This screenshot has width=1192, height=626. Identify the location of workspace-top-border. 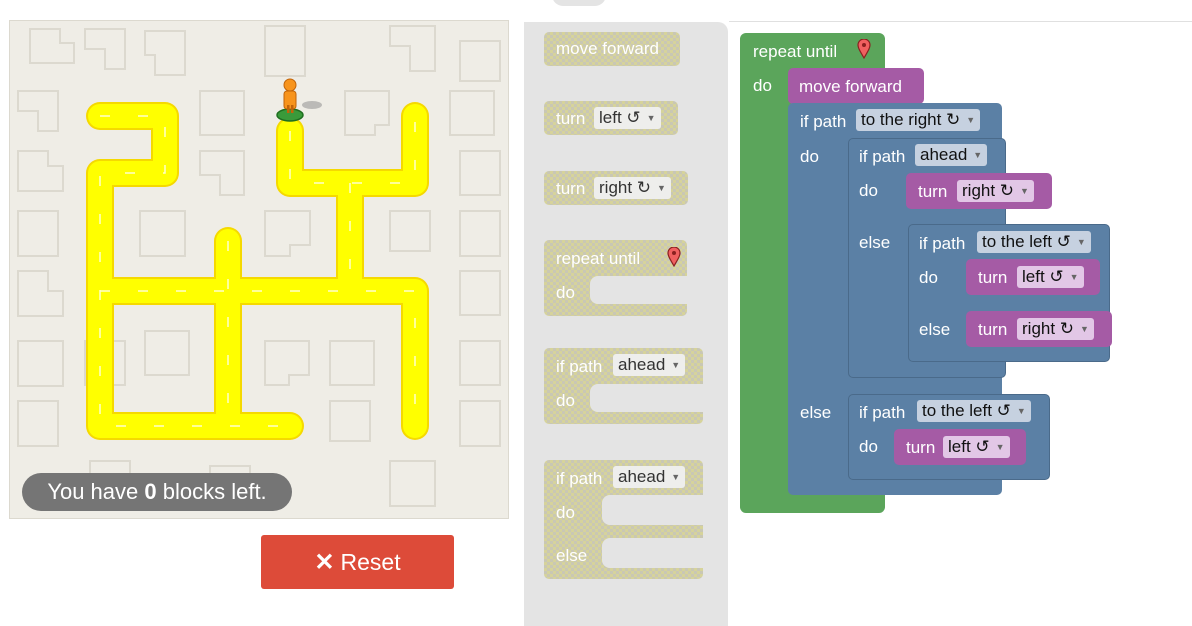
(960, 21).